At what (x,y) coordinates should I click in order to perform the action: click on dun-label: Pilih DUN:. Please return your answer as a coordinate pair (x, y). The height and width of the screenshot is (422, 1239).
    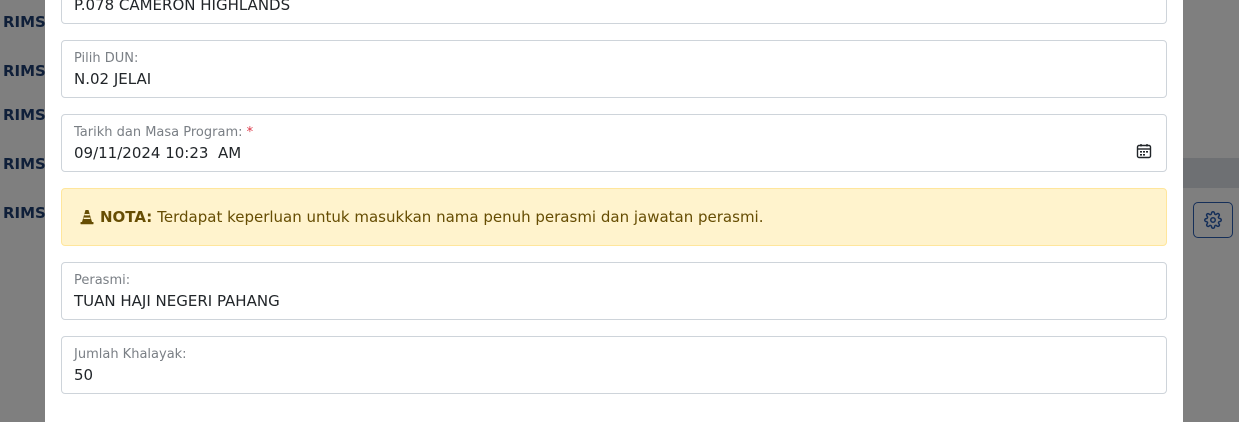
    Looking at the image, I should click on (106, 58).